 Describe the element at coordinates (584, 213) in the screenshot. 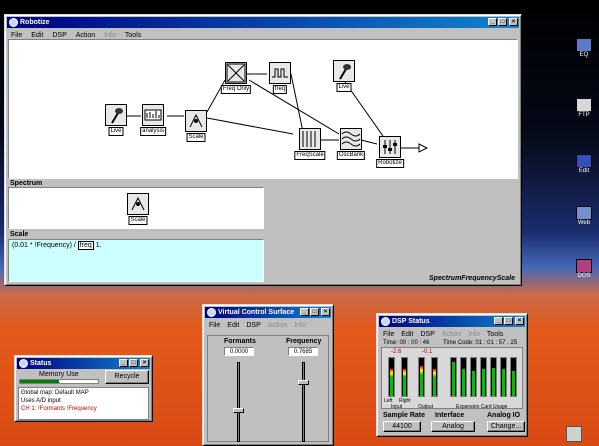

I see `web-icon` at that location.